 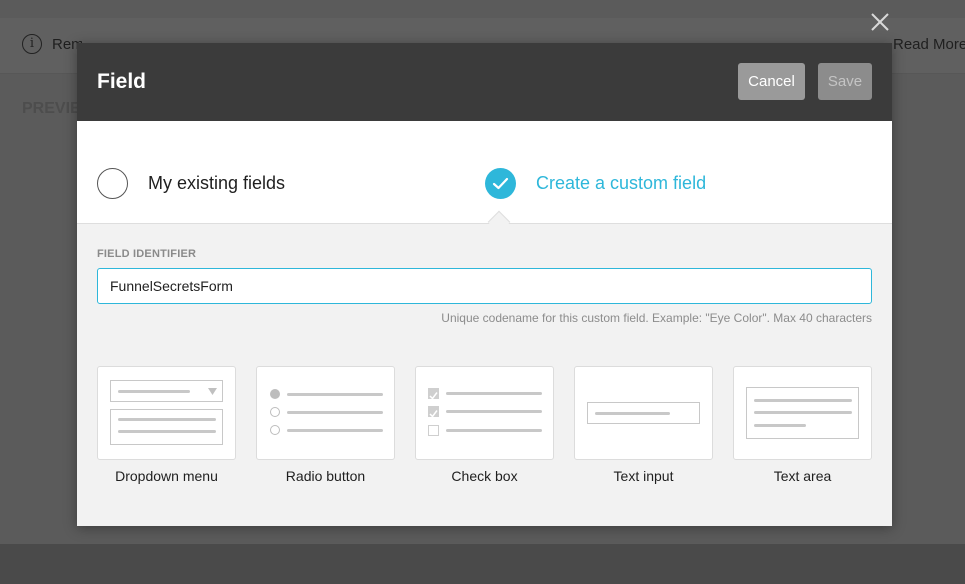 I want to click on field-type-dropdown: Dropdown menu, so click(x=166, y=430).